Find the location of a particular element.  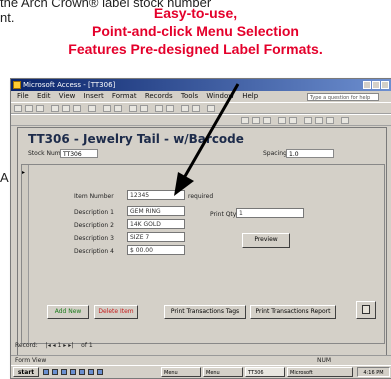

door-icon is located at coordinates (366, 309).